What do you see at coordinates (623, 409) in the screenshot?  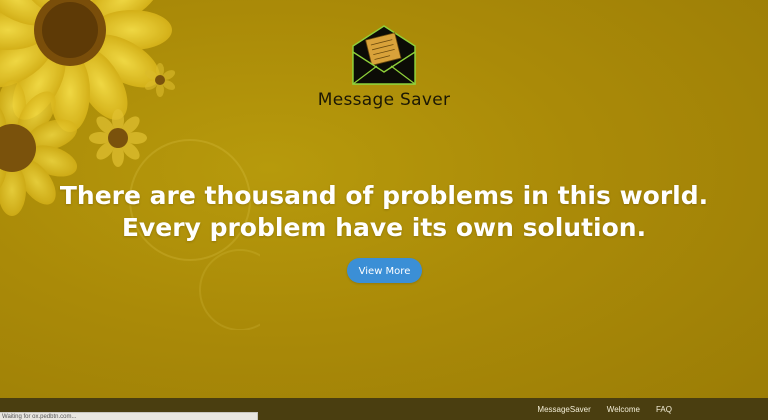 I see `footer-link-welcome: Welcome` at bounding box center [623, 409].